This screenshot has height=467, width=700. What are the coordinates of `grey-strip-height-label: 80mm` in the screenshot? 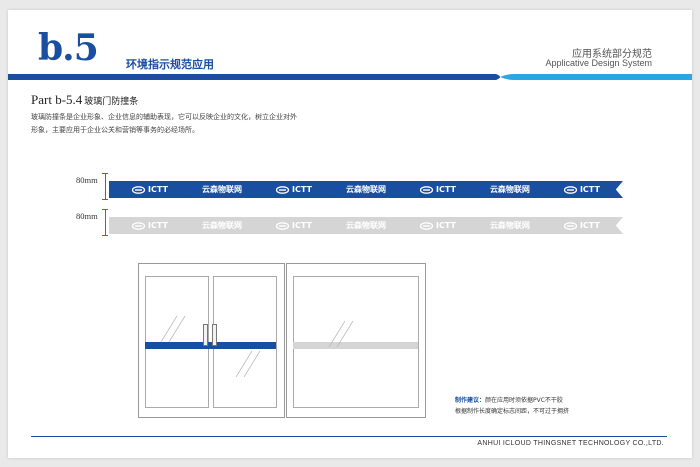 It's located at (87, 216).